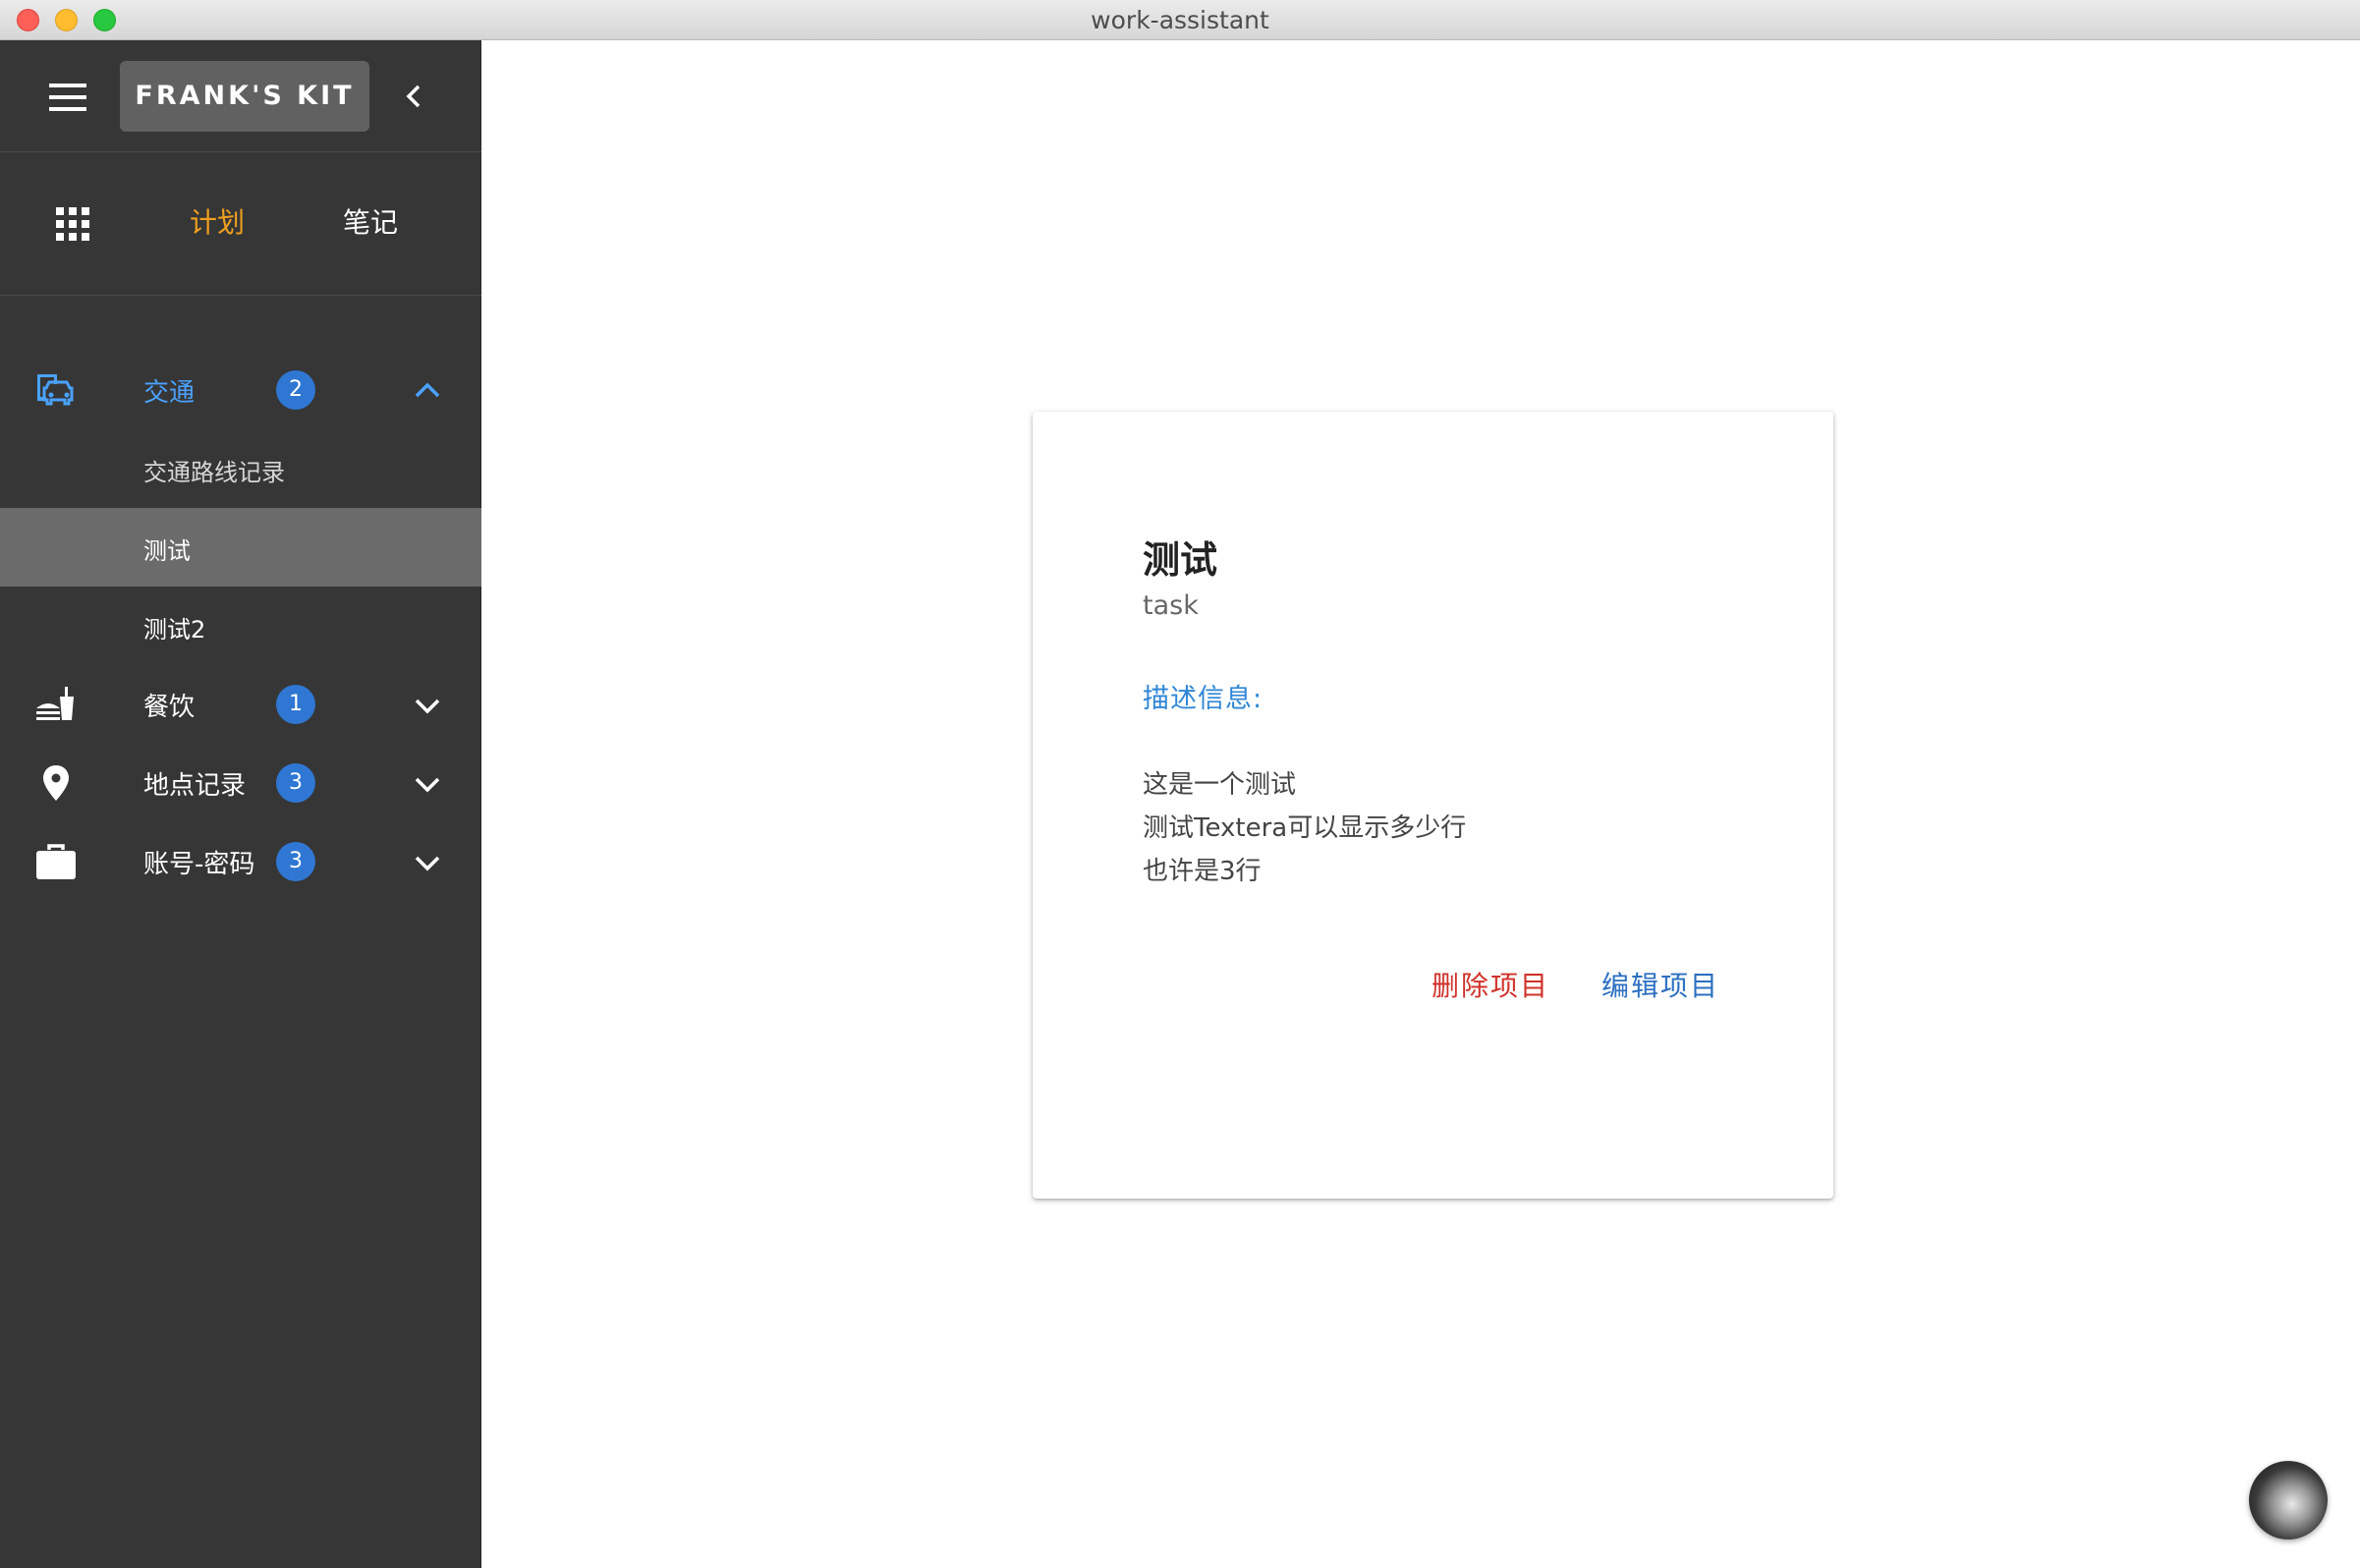  What do you see at coordinates (167, 551) in the screenshot?
I see `subitem-label: 测试` at bounding box center [167, 551].